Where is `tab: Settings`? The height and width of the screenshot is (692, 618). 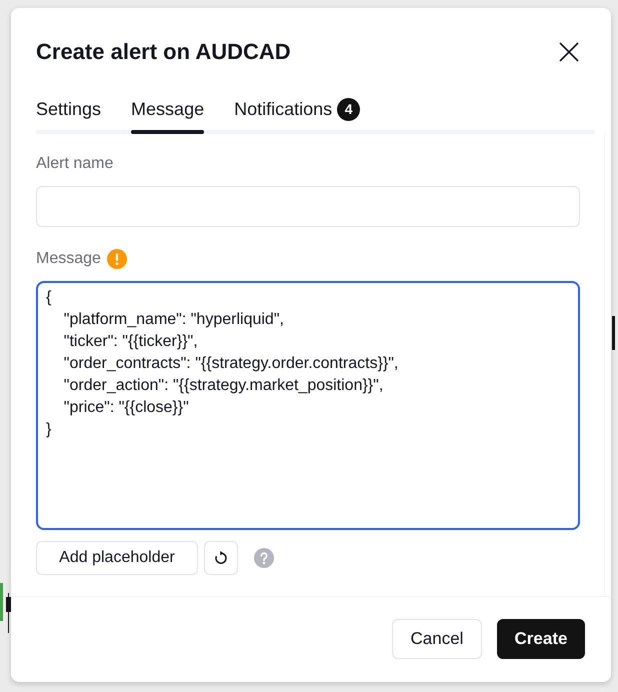
tab: Settings is located at coordinates (69, 115).